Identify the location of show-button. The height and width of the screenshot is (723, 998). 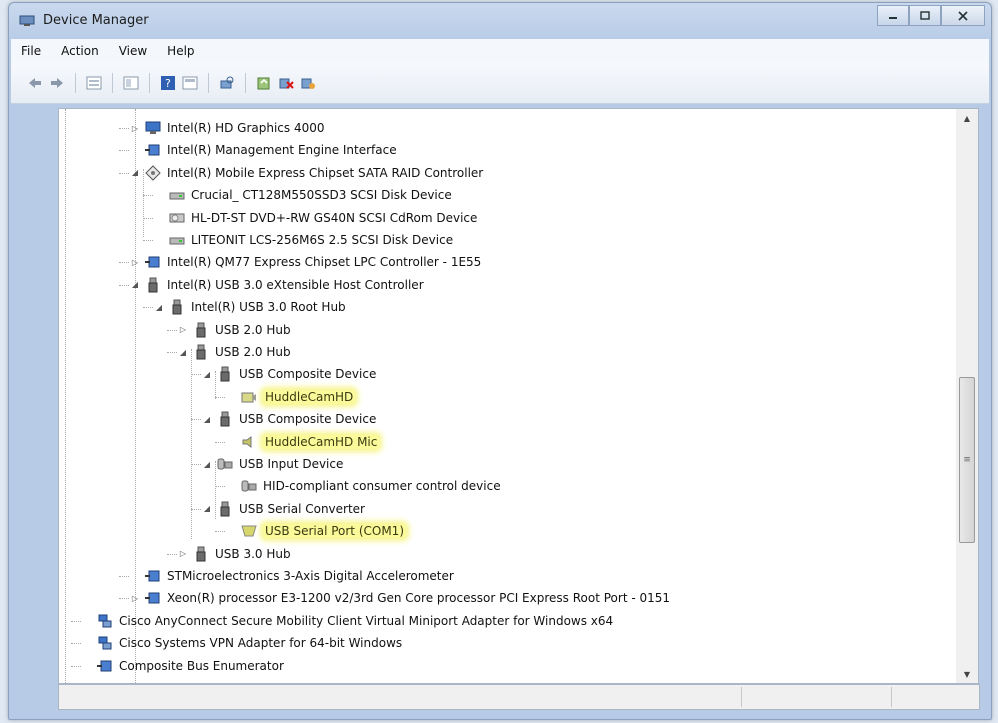
(190, 83).